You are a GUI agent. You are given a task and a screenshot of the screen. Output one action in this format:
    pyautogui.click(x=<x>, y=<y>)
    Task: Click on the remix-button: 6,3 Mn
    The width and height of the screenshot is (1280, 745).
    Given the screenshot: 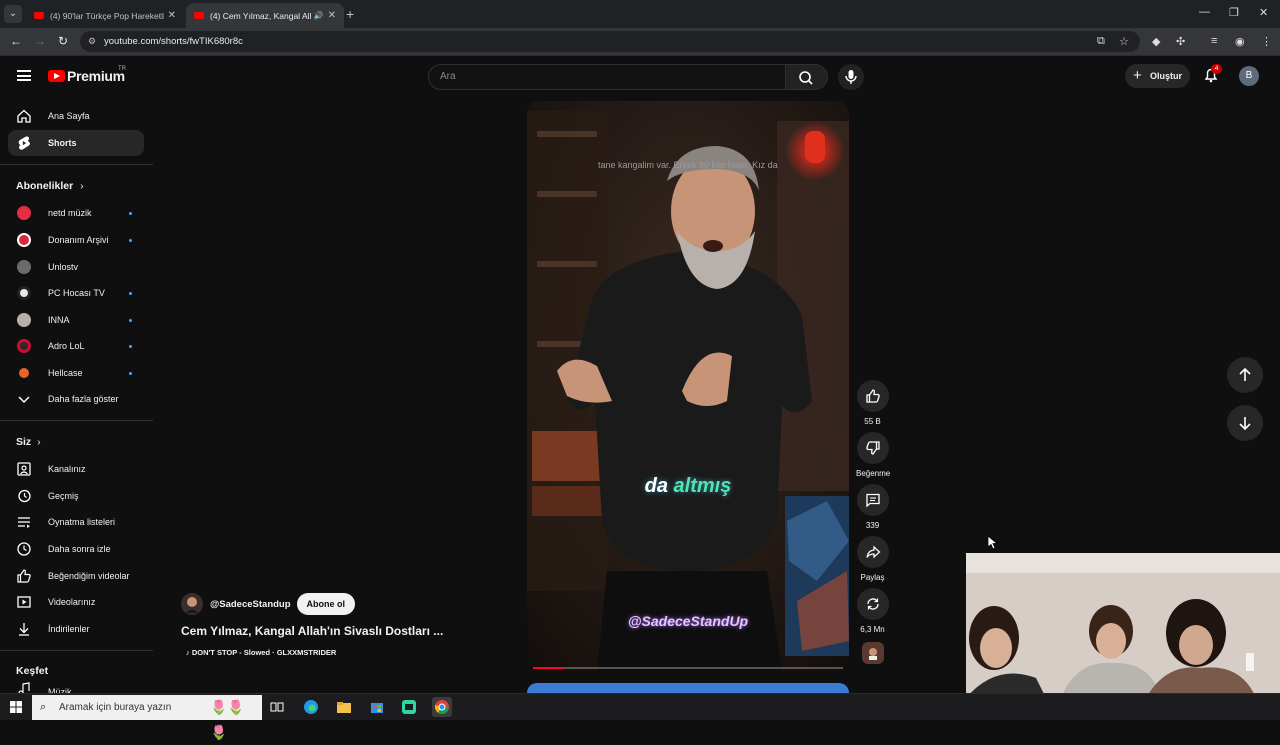 What is the action you would take?
    pyautogui.click(x=872, y=611)
    